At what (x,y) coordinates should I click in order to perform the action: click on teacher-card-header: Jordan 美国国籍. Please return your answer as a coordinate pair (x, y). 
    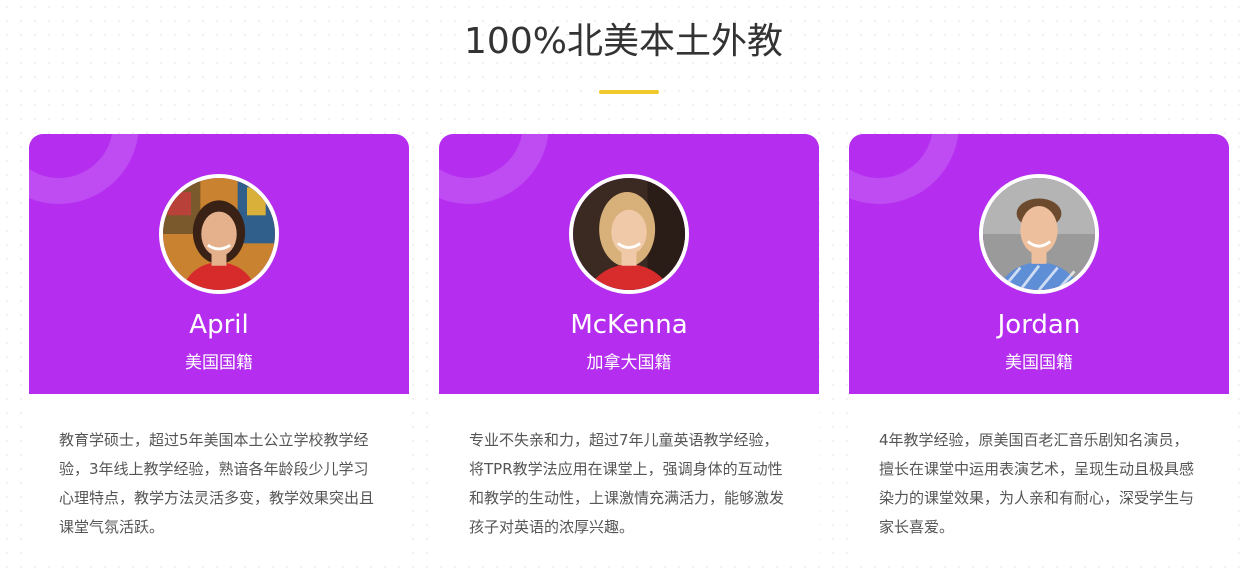
    Looking at the image, I should click on (1039, 264).